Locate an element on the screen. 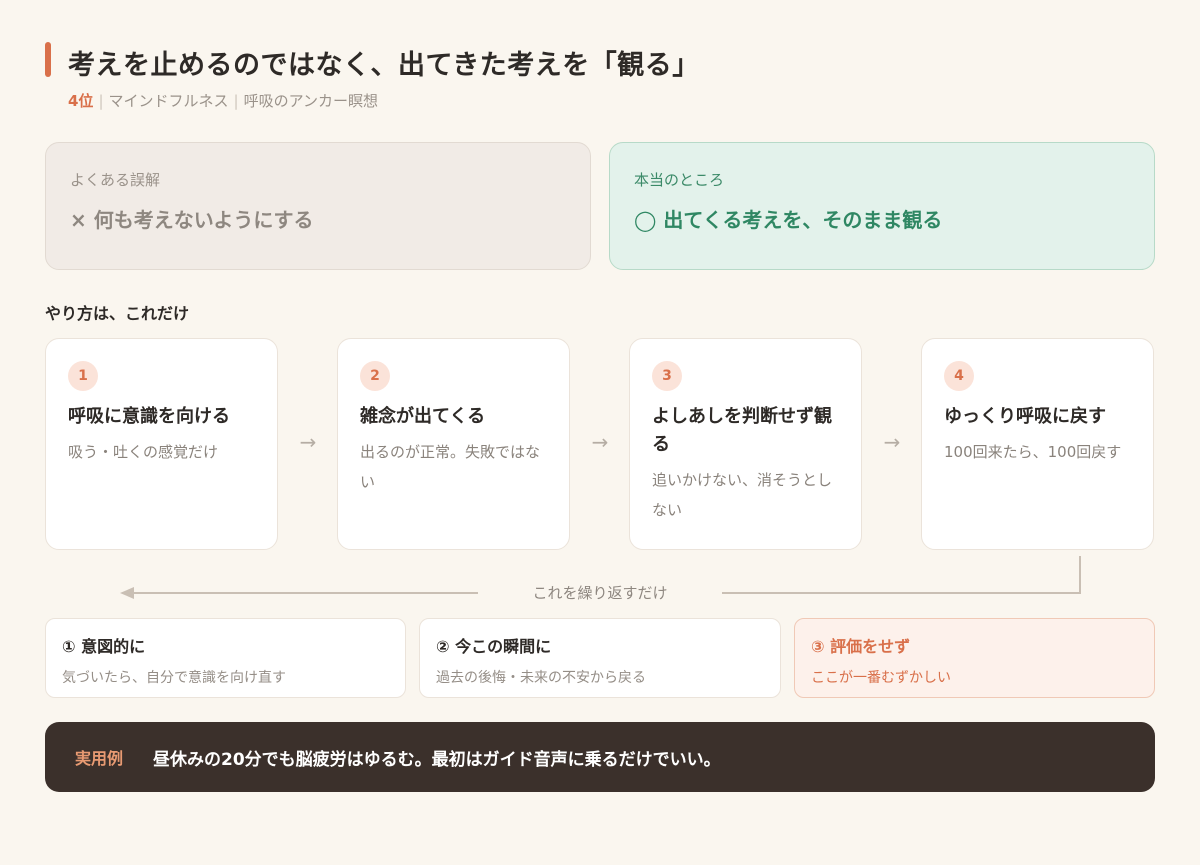 The width and height of the screenshot is (1200, 865). example-banner: 実用例 昼休みの20分でも脳疲労はゆるむ。最初はガイド音声に乗るだけでいい。 is located at coordinates (600, 757).